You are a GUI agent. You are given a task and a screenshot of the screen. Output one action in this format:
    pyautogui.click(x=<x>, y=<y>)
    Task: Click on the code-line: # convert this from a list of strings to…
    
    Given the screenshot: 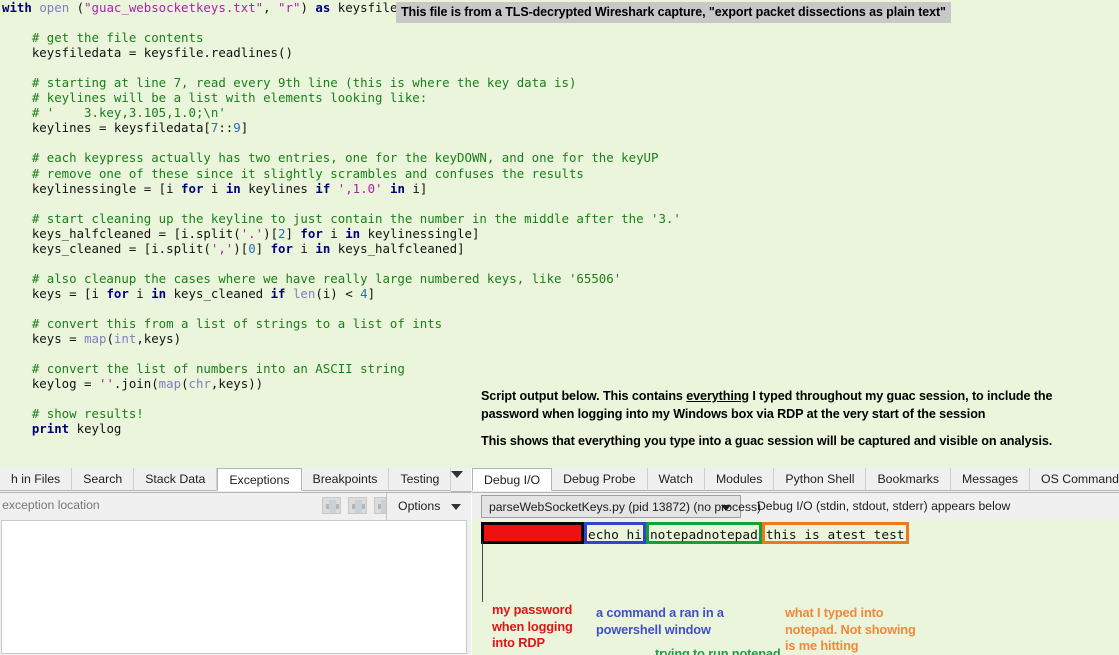 What is the action you would take?
    pyautogui.click(x=559, y=323)
    